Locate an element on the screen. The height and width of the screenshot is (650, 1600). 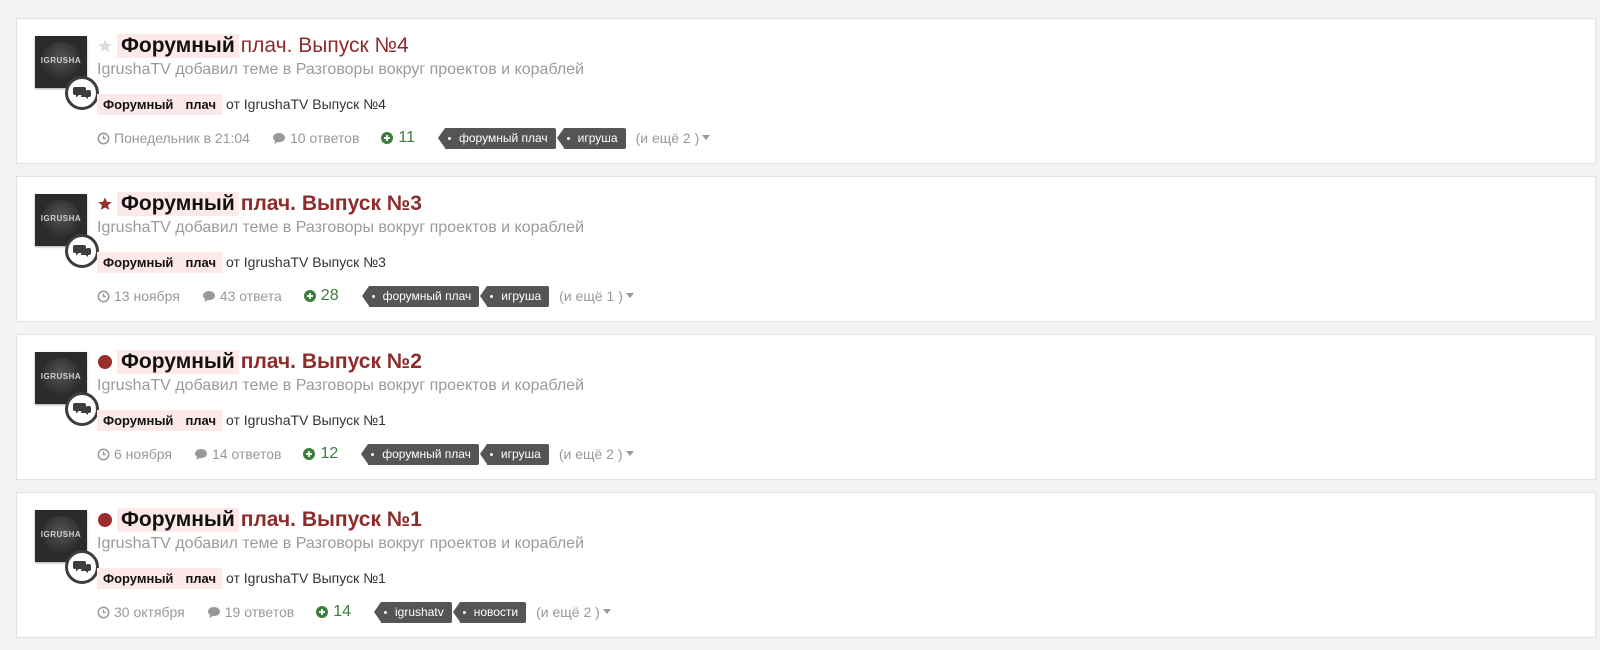
snippet-text: от IgrushaTV Выпуск №3 is located at coordinates (306, 262).